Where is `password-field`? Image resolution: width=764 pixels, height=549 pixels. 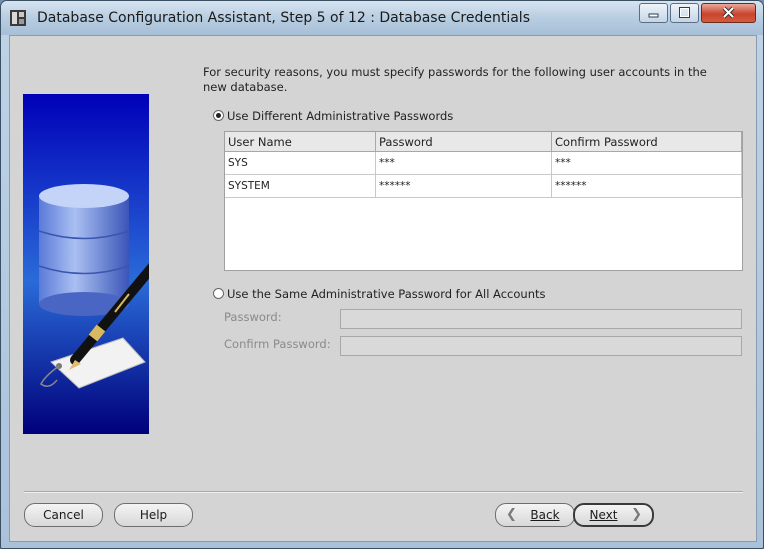
password-field is located at coordinates (541, 319).